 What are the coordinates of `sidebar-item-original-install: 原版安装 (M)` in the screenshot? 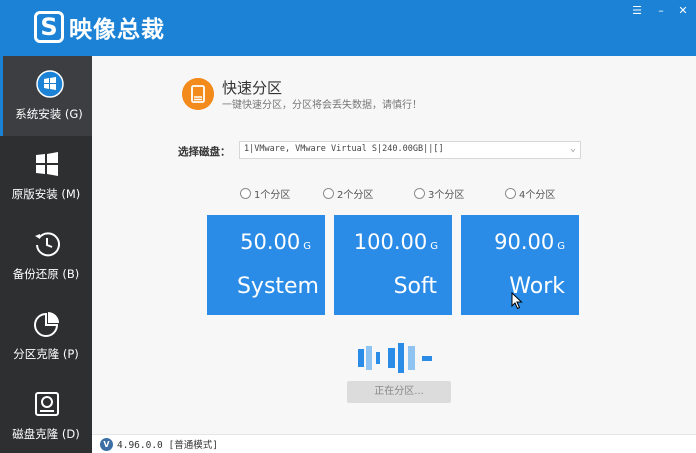 It's located at (46, 176).